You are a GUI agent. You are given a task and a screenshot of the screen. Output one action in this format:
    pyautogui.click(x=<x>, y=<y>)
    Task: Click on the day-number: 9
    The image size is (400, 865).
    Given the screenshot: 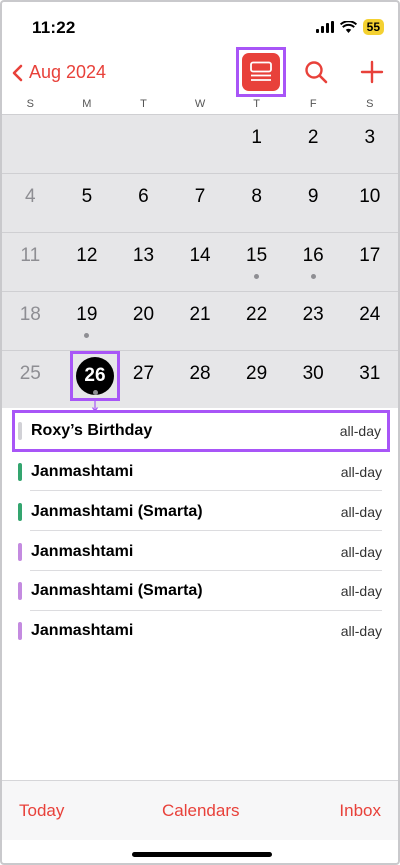 What is the action you would take?
    pyautogui.click(x=313, y=196)
    